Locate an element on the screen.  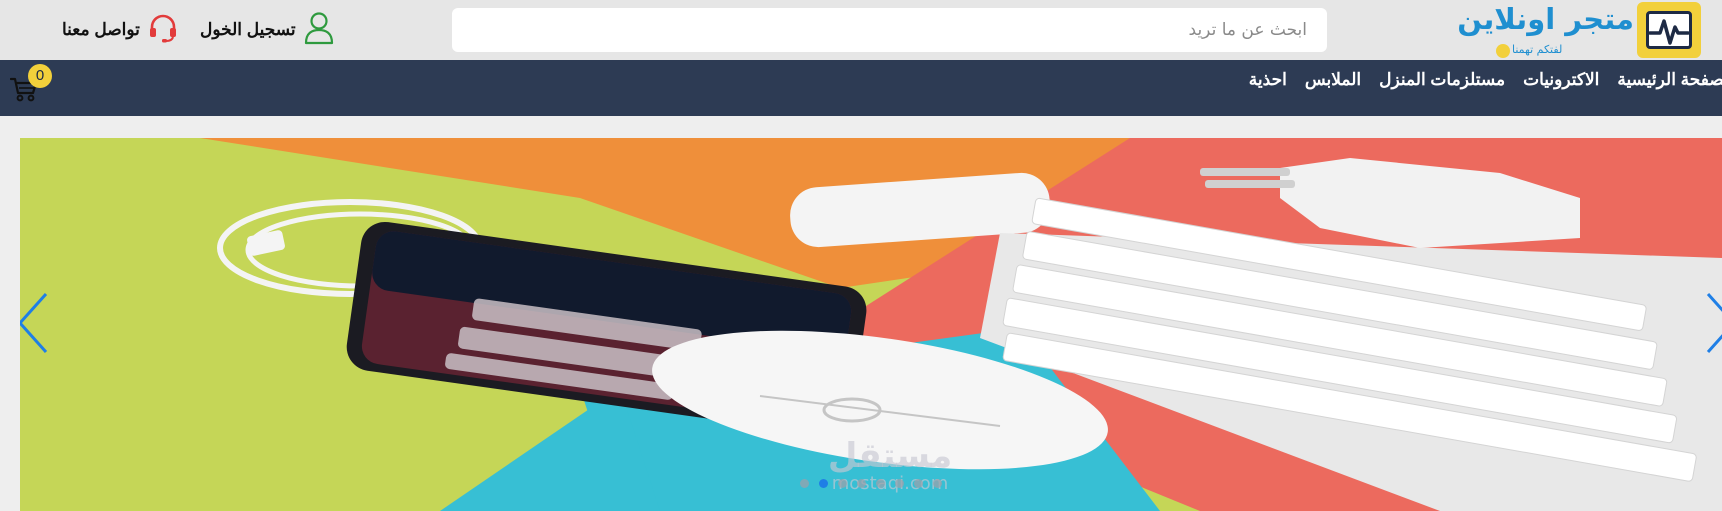
login-label: تسجيل الخول is located at coordinates (248, 29).